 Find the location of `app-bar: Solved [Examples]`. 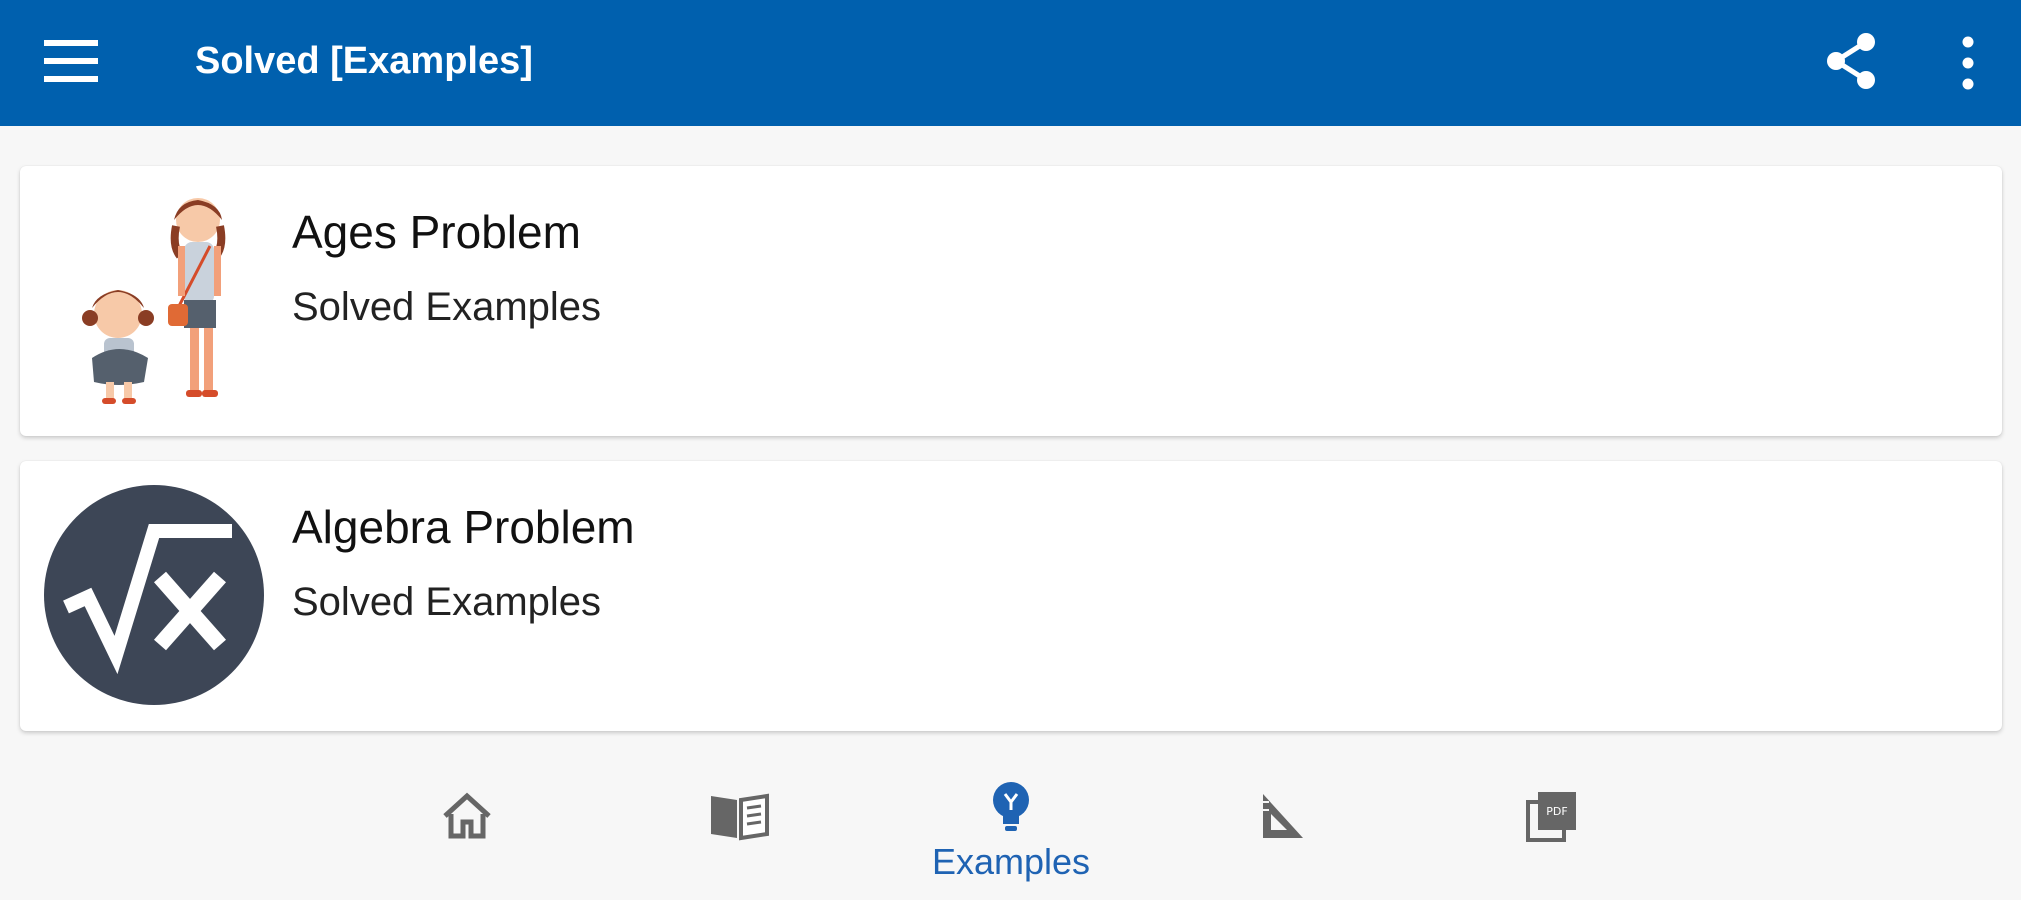

app-bar: Solved [Examples] is located at coordinates (1010, 63).